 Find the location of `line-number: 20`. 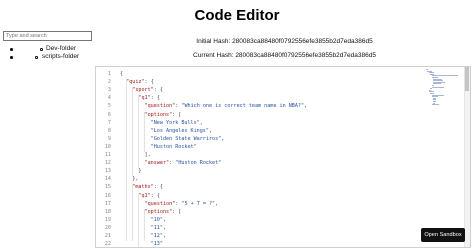

line-number: 20 is located at coordinates (107, 227).